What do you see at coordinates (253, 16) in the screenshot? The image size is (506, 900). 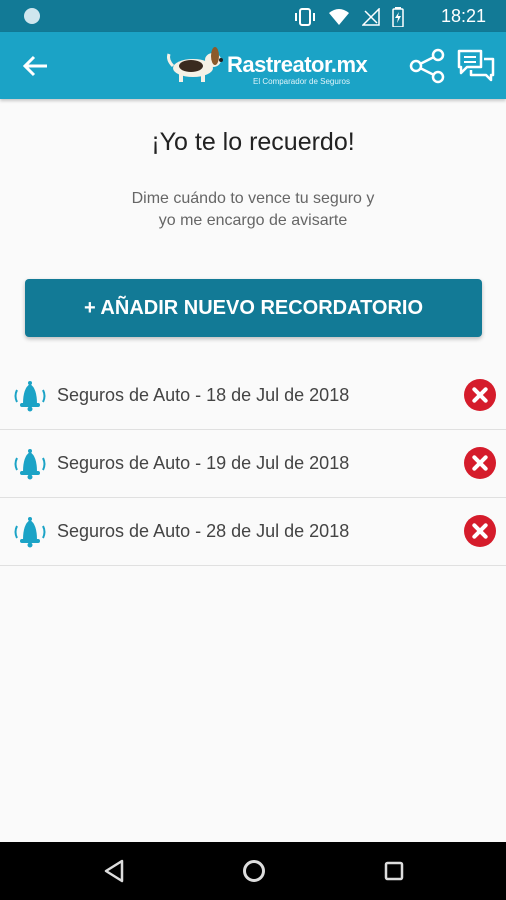 I see `status-bar: 18:21` at bounding box center [253, 16].